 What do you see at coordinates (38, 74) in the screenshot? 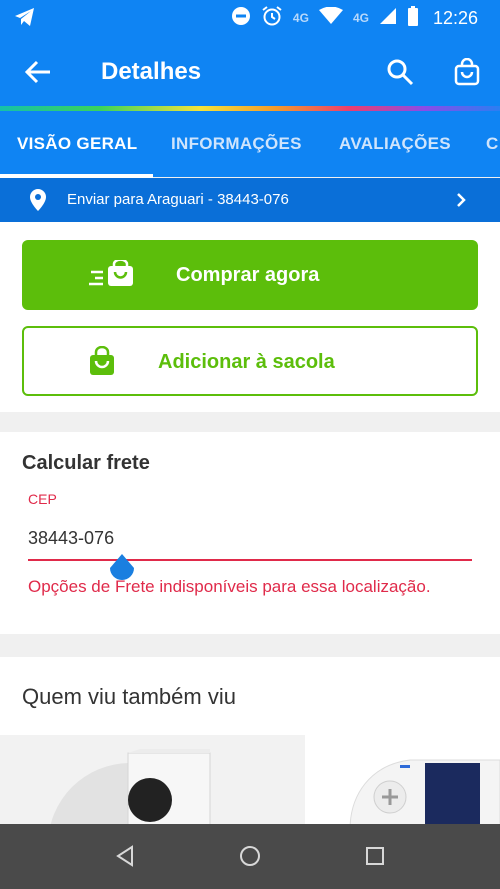
I see `back-arrow-icon` at bounding box center [38, 74].